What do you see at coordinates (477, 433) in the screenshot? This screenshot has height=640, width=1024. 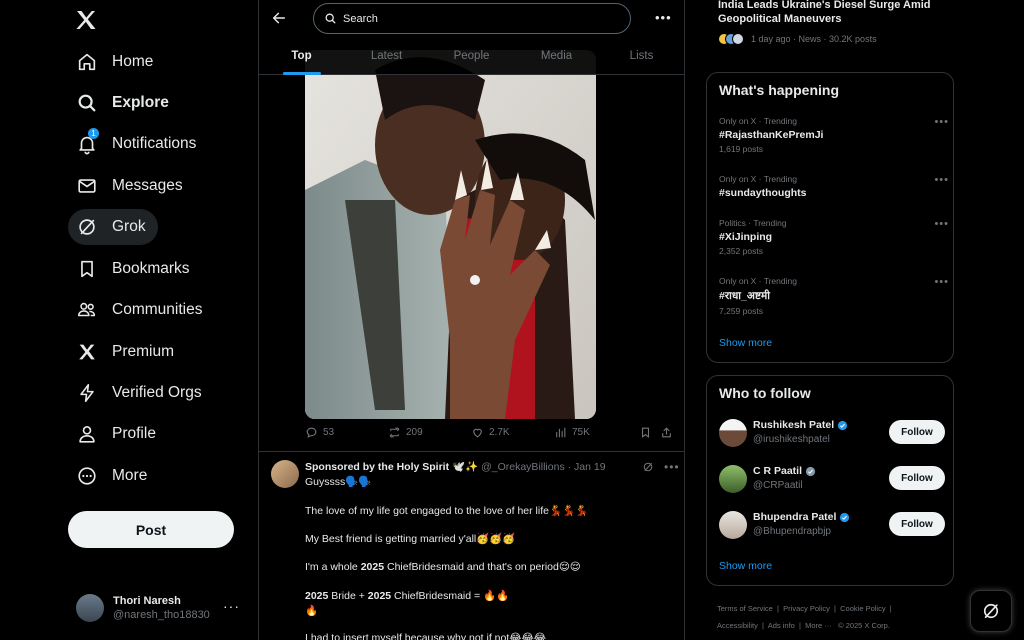 I see `heart-icon` at bounding box center [477, 433].